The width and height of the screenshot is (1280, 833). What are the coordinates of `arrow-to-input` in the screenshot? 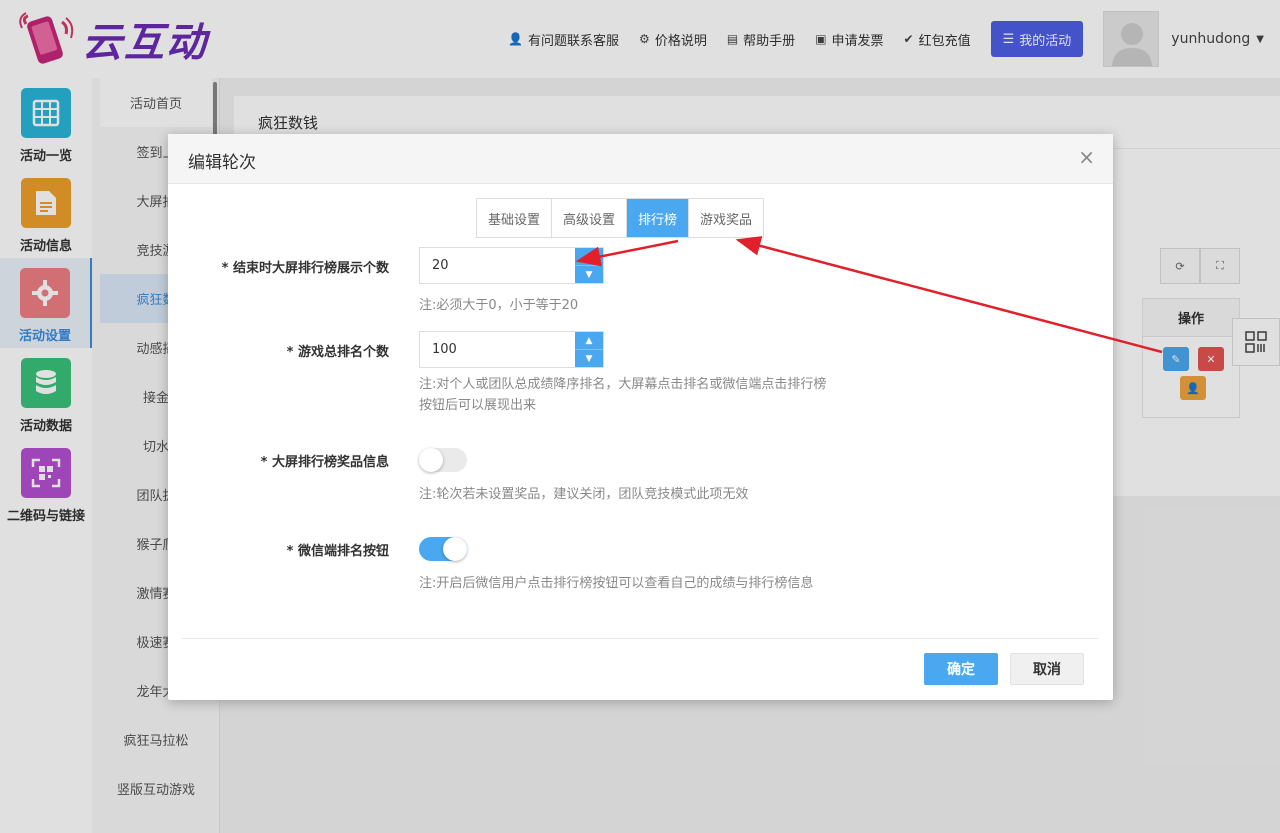 It's located at (627, 253).